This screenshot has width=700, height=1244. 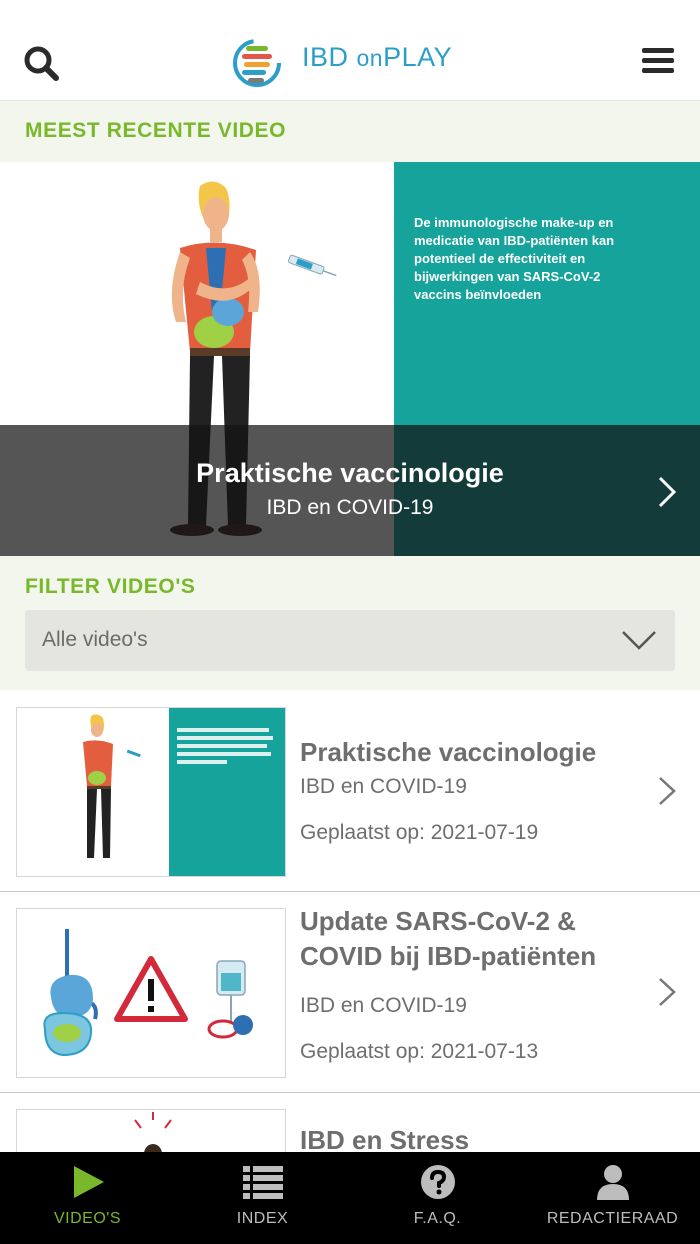 What do you see at coordinates (658, 61) in the screenshot?
I see `hamburger-menu-icon` at bounding box center [658, 61].